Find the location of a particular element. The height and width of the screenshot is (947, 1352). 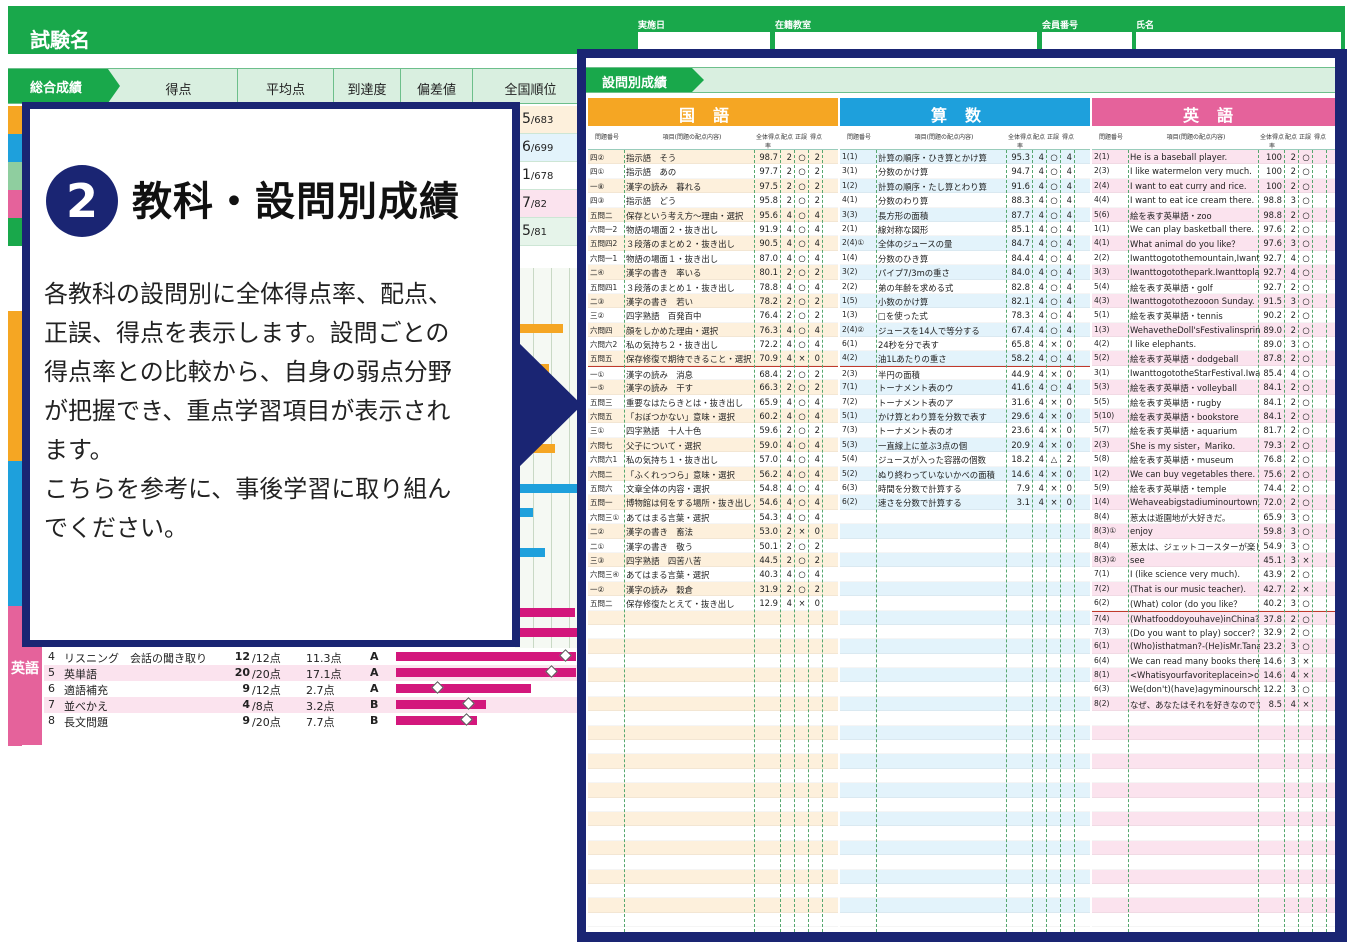

overall-rate: 54.3 is located at coordinates (768, 516).